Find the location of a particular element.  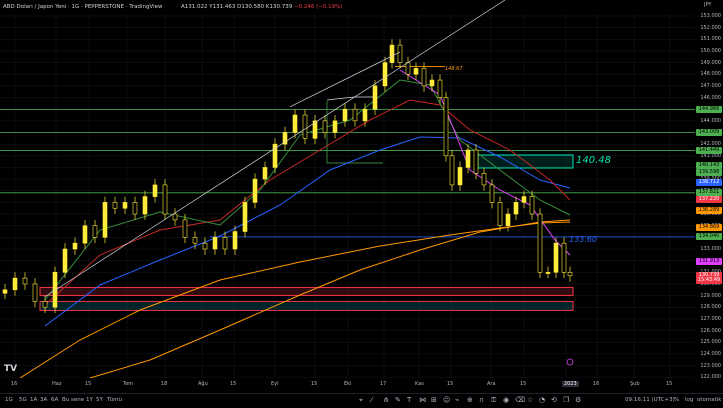

settings-icon: ⚙ is located at coordinates (578, 400).